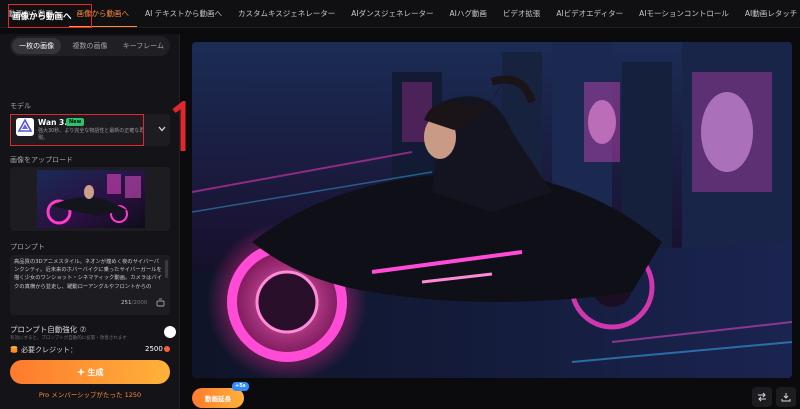  Describe the element at coordinates (27, 247) in the screenshot. I see `prompt-label: プロンプト` at that location.